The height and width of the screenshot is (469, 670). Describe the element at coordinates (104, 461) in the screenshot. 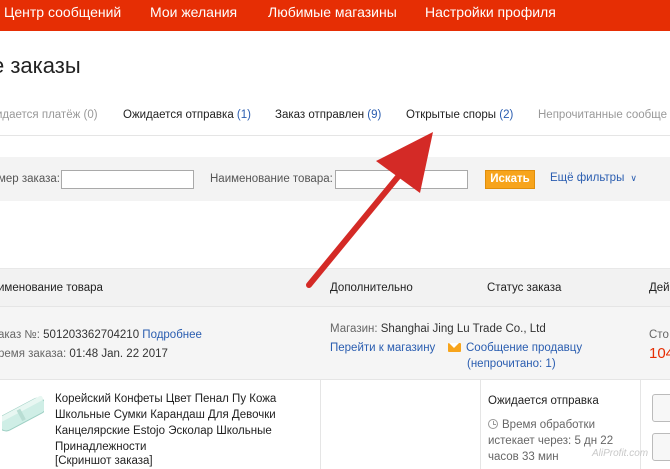

I see `order-snapshot-link: [Скриншот заказа]` at that location.